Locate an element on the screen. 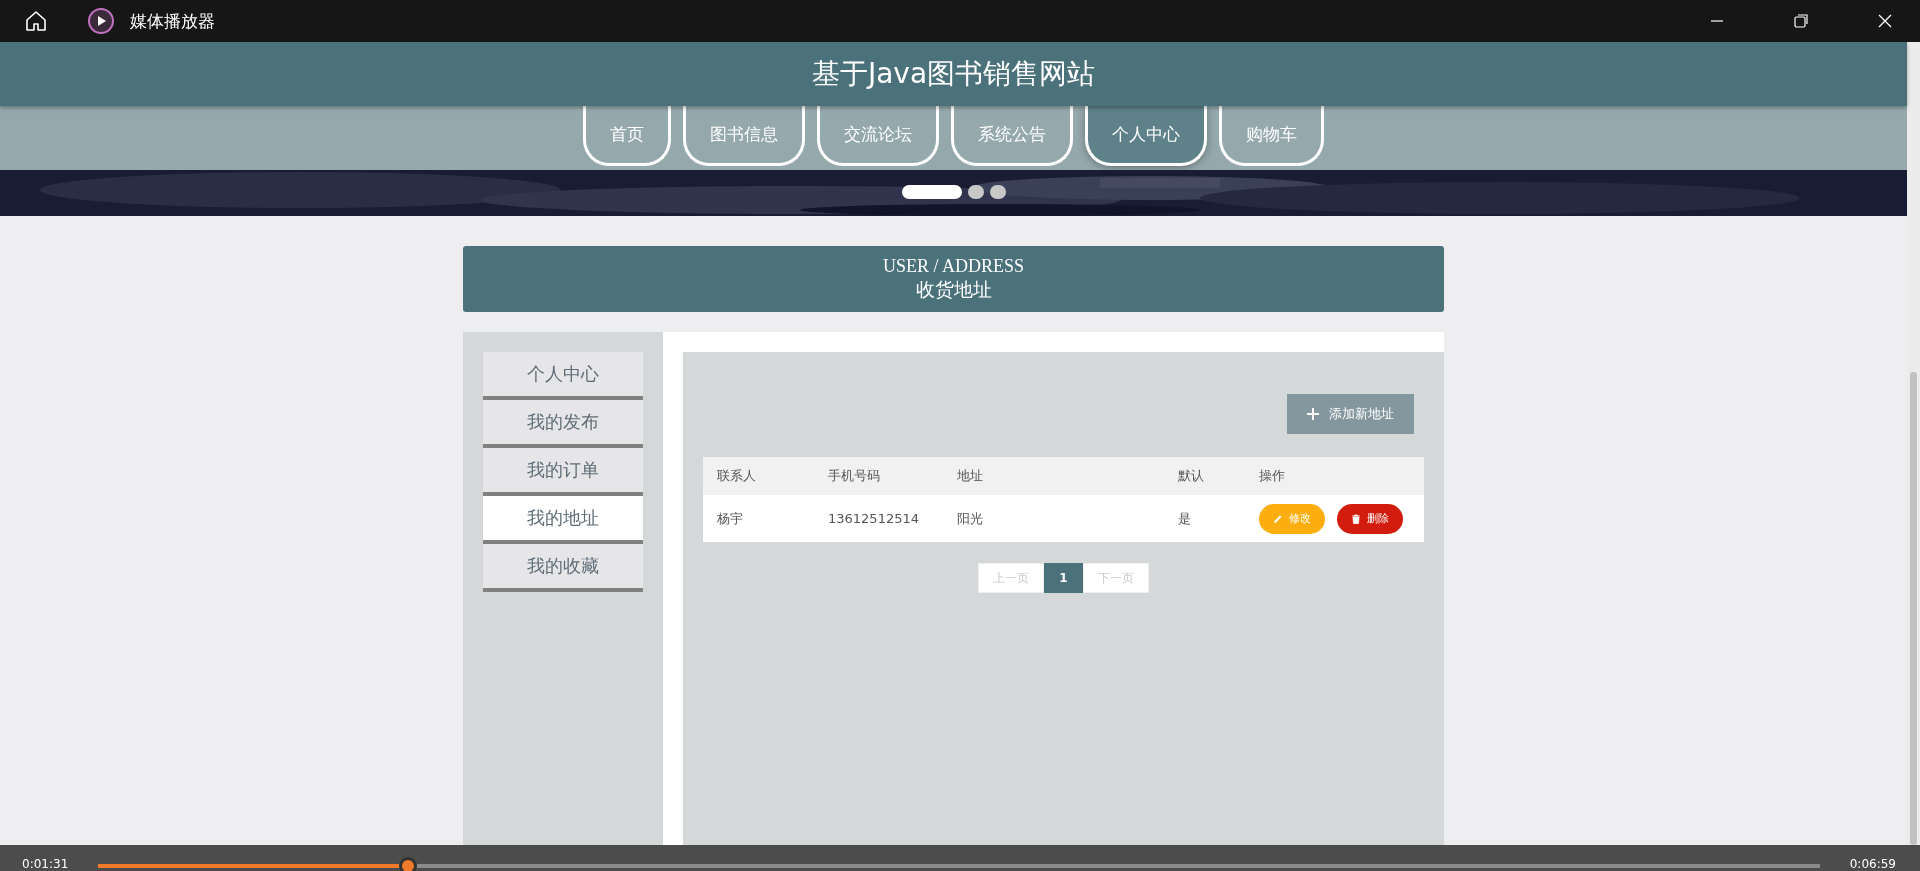 The image size is (1920, 871). column-header: 默认 is located at coordinates (1191, 476).